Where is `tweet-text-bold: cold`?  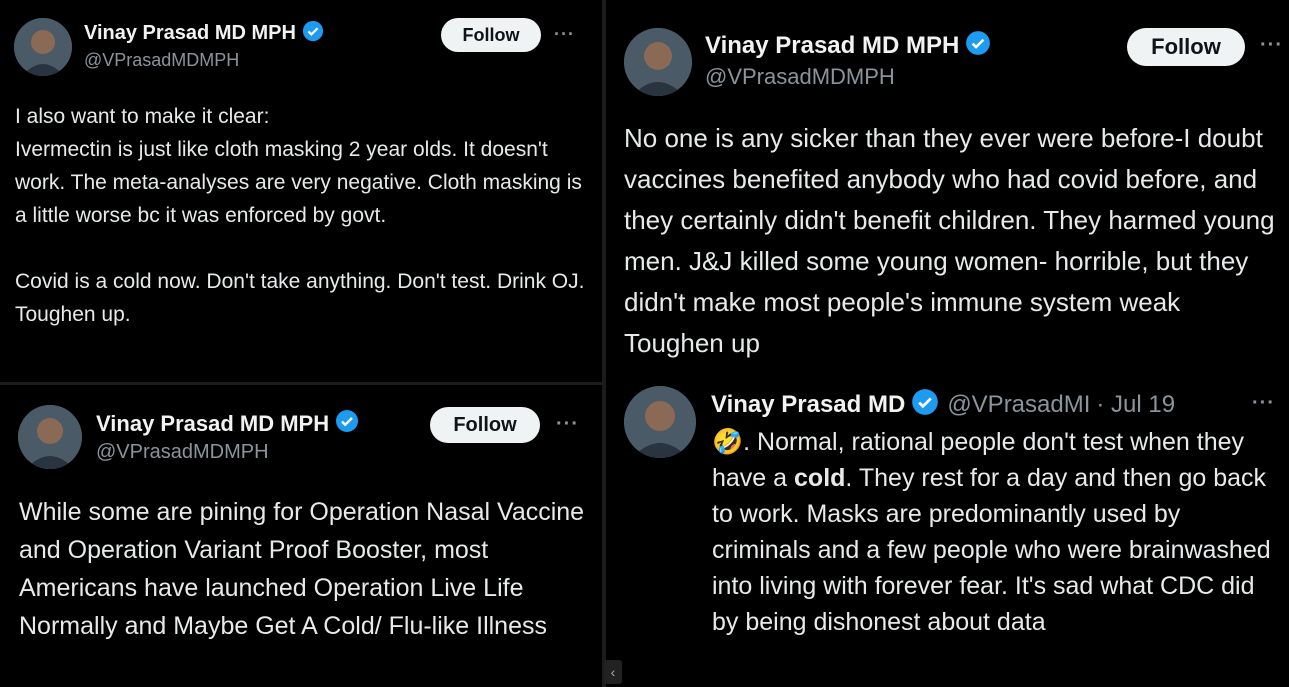 tweet-text-bold: cold is located at coordinates (820, 478).